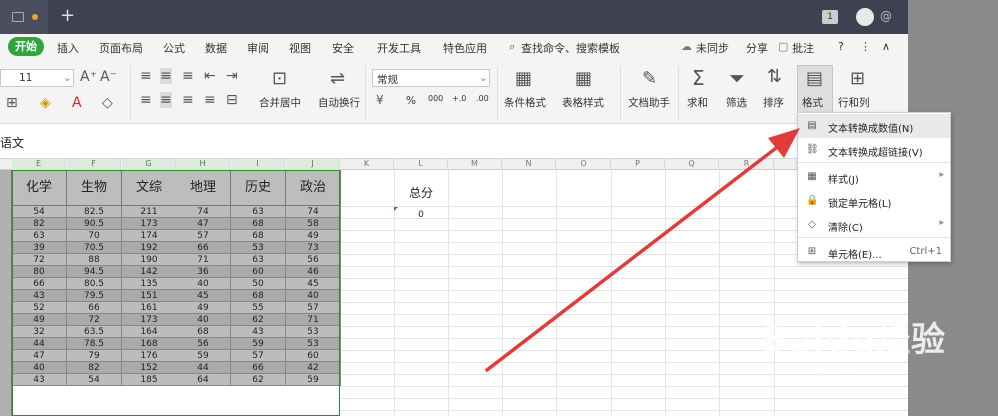 This screenshot has width=998, height=416. I want to click on indent-decrease-icon: ⇤, so click(210, 76).